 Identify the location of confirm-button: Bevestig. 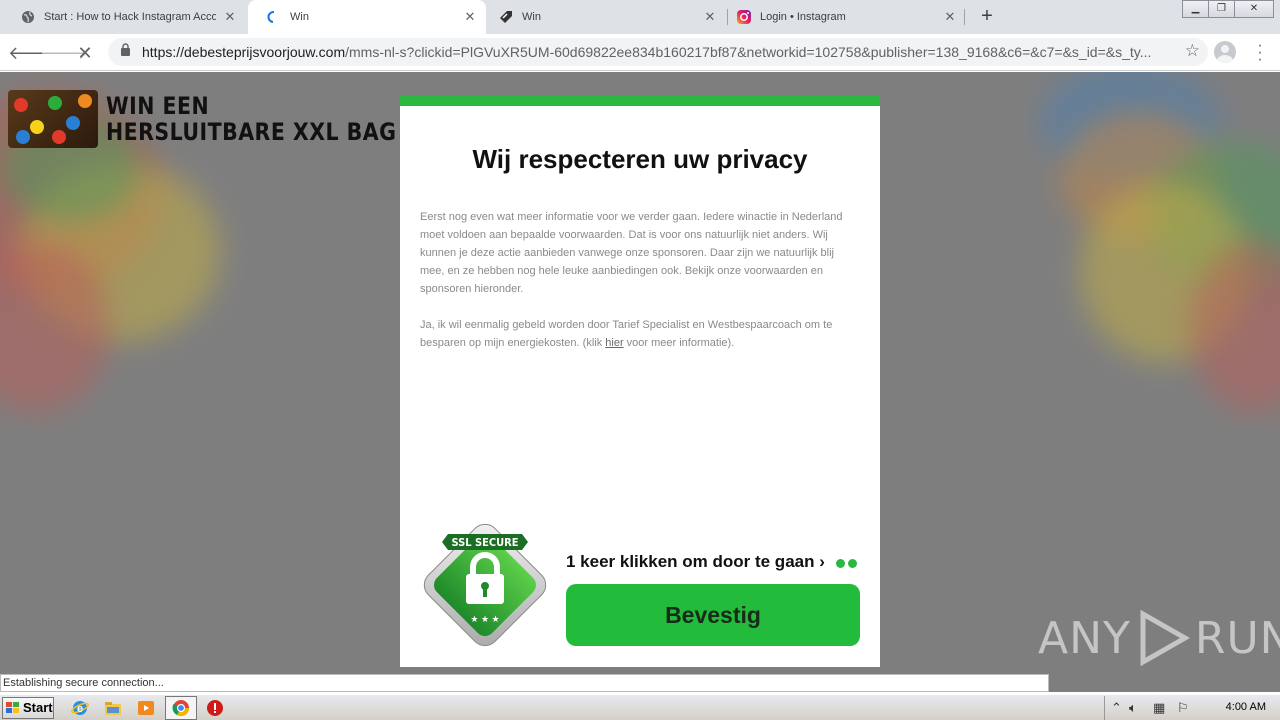
(713, 615).